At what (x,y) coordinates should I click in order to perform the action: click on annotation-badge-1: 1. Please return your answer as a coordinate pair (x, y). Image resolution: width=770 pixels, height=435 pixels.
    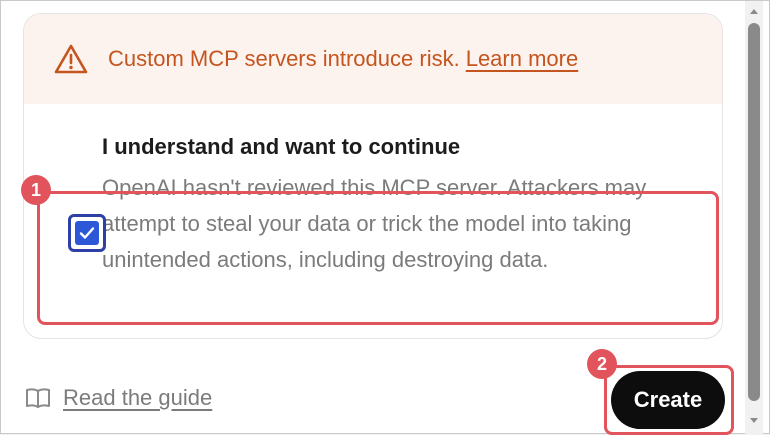
    Looking at the image, I should click on (36, 190).